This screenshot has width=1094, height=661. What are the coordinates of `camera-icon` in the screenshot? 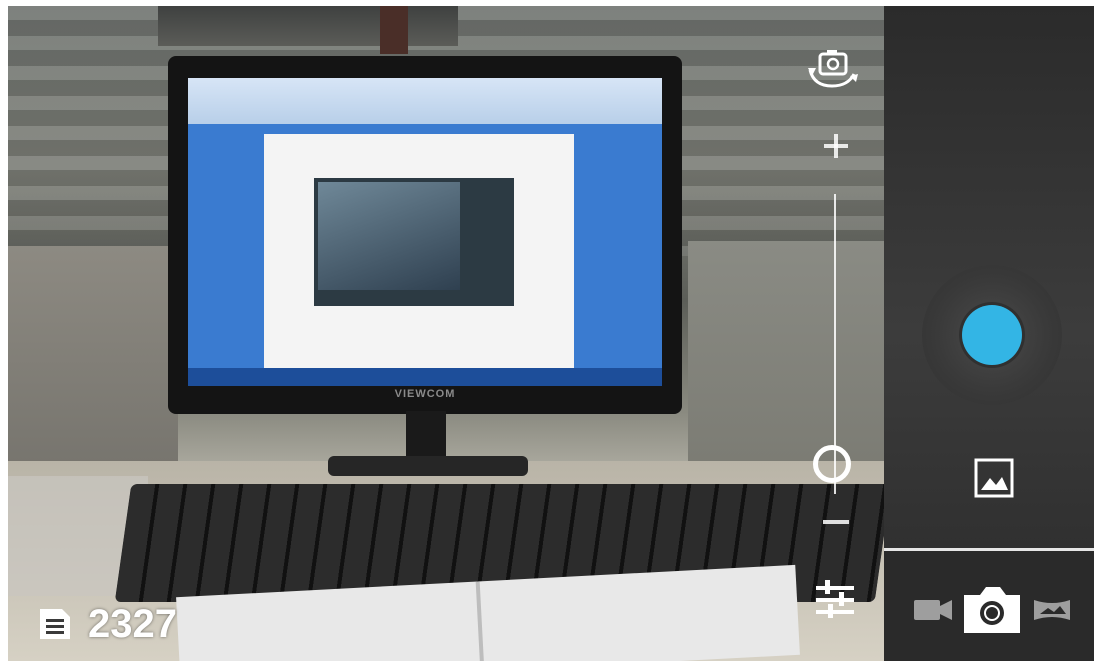 It's located at (992, 609).